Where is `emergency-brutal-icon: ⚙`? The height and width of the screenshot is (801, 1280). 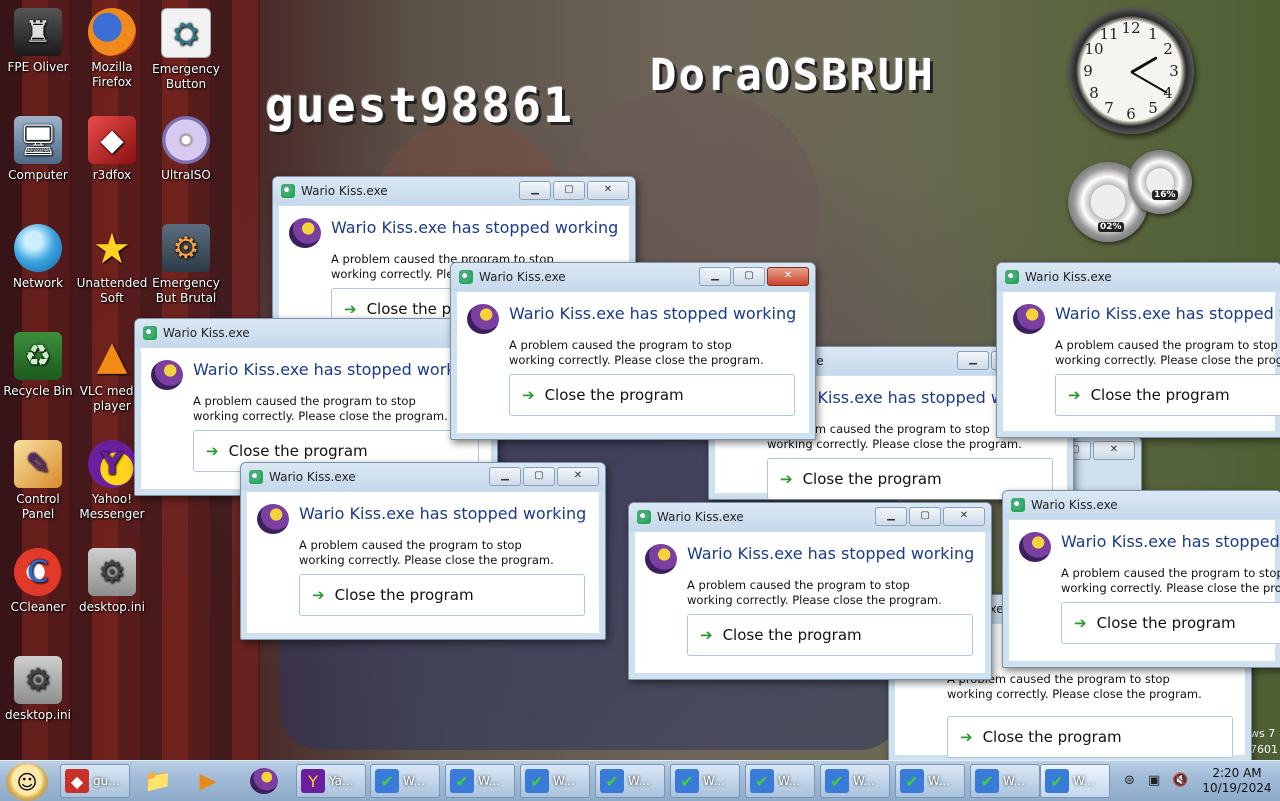 emergency-brutal-icon: ⚙ is located at coordinates (186, 248).